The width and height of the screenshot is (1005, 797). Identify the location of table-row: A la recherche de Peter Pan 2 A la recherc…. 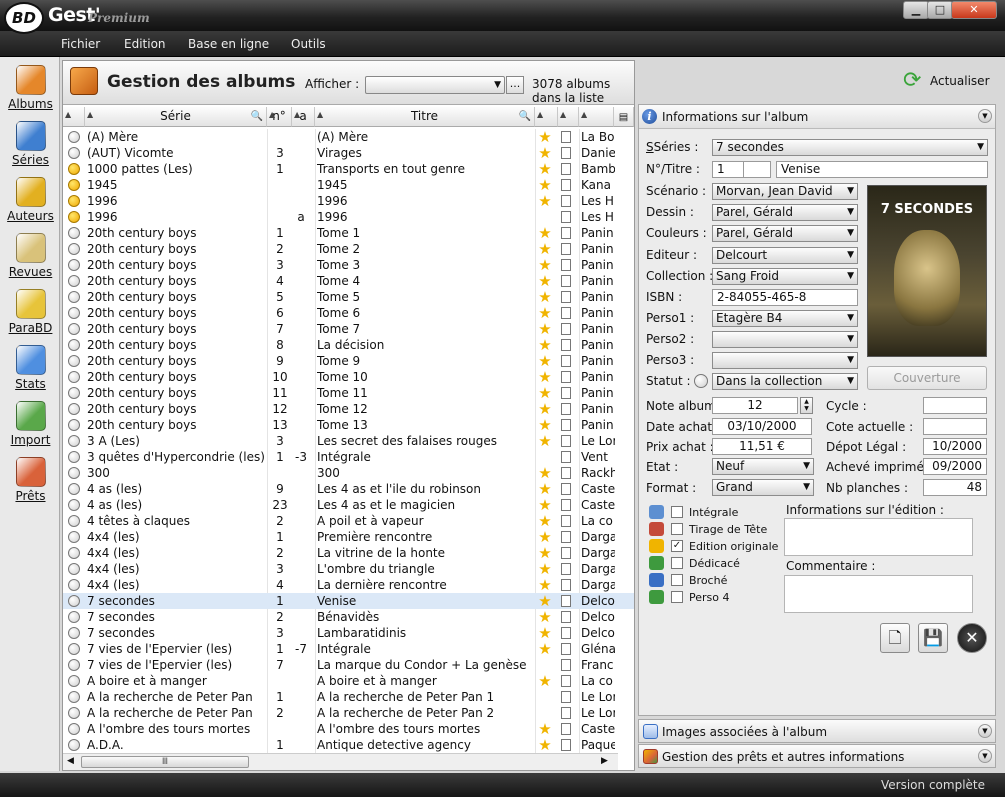
(348, 713).